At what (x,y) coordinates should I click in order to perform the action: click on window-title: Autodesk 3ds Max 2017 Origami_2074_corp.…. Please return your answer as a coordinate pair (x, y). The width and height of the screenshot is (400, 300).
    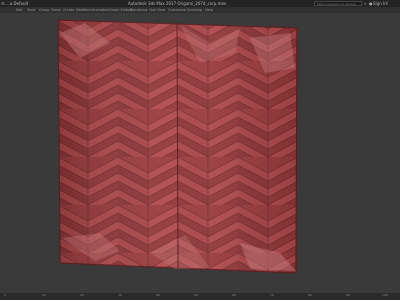
    Looking at the image, I should click on (177, 3).